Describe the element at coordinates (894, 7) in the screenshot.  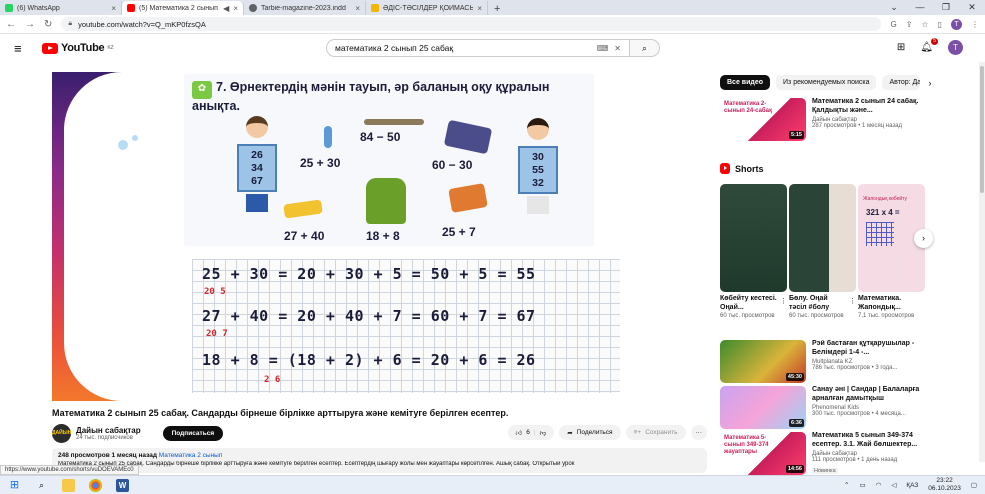
I see `tab-search-icon: ⌄` at that location.